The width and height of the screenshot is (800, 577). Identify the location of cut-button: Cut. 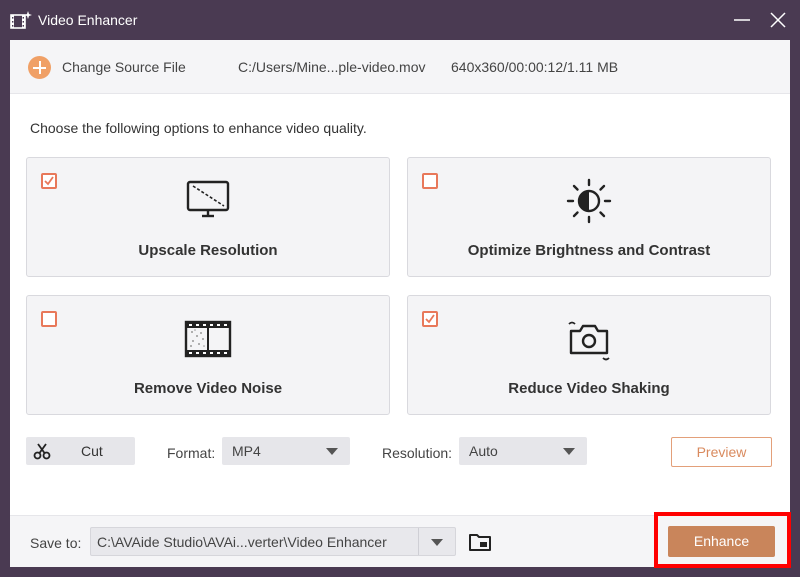
(80, 451).